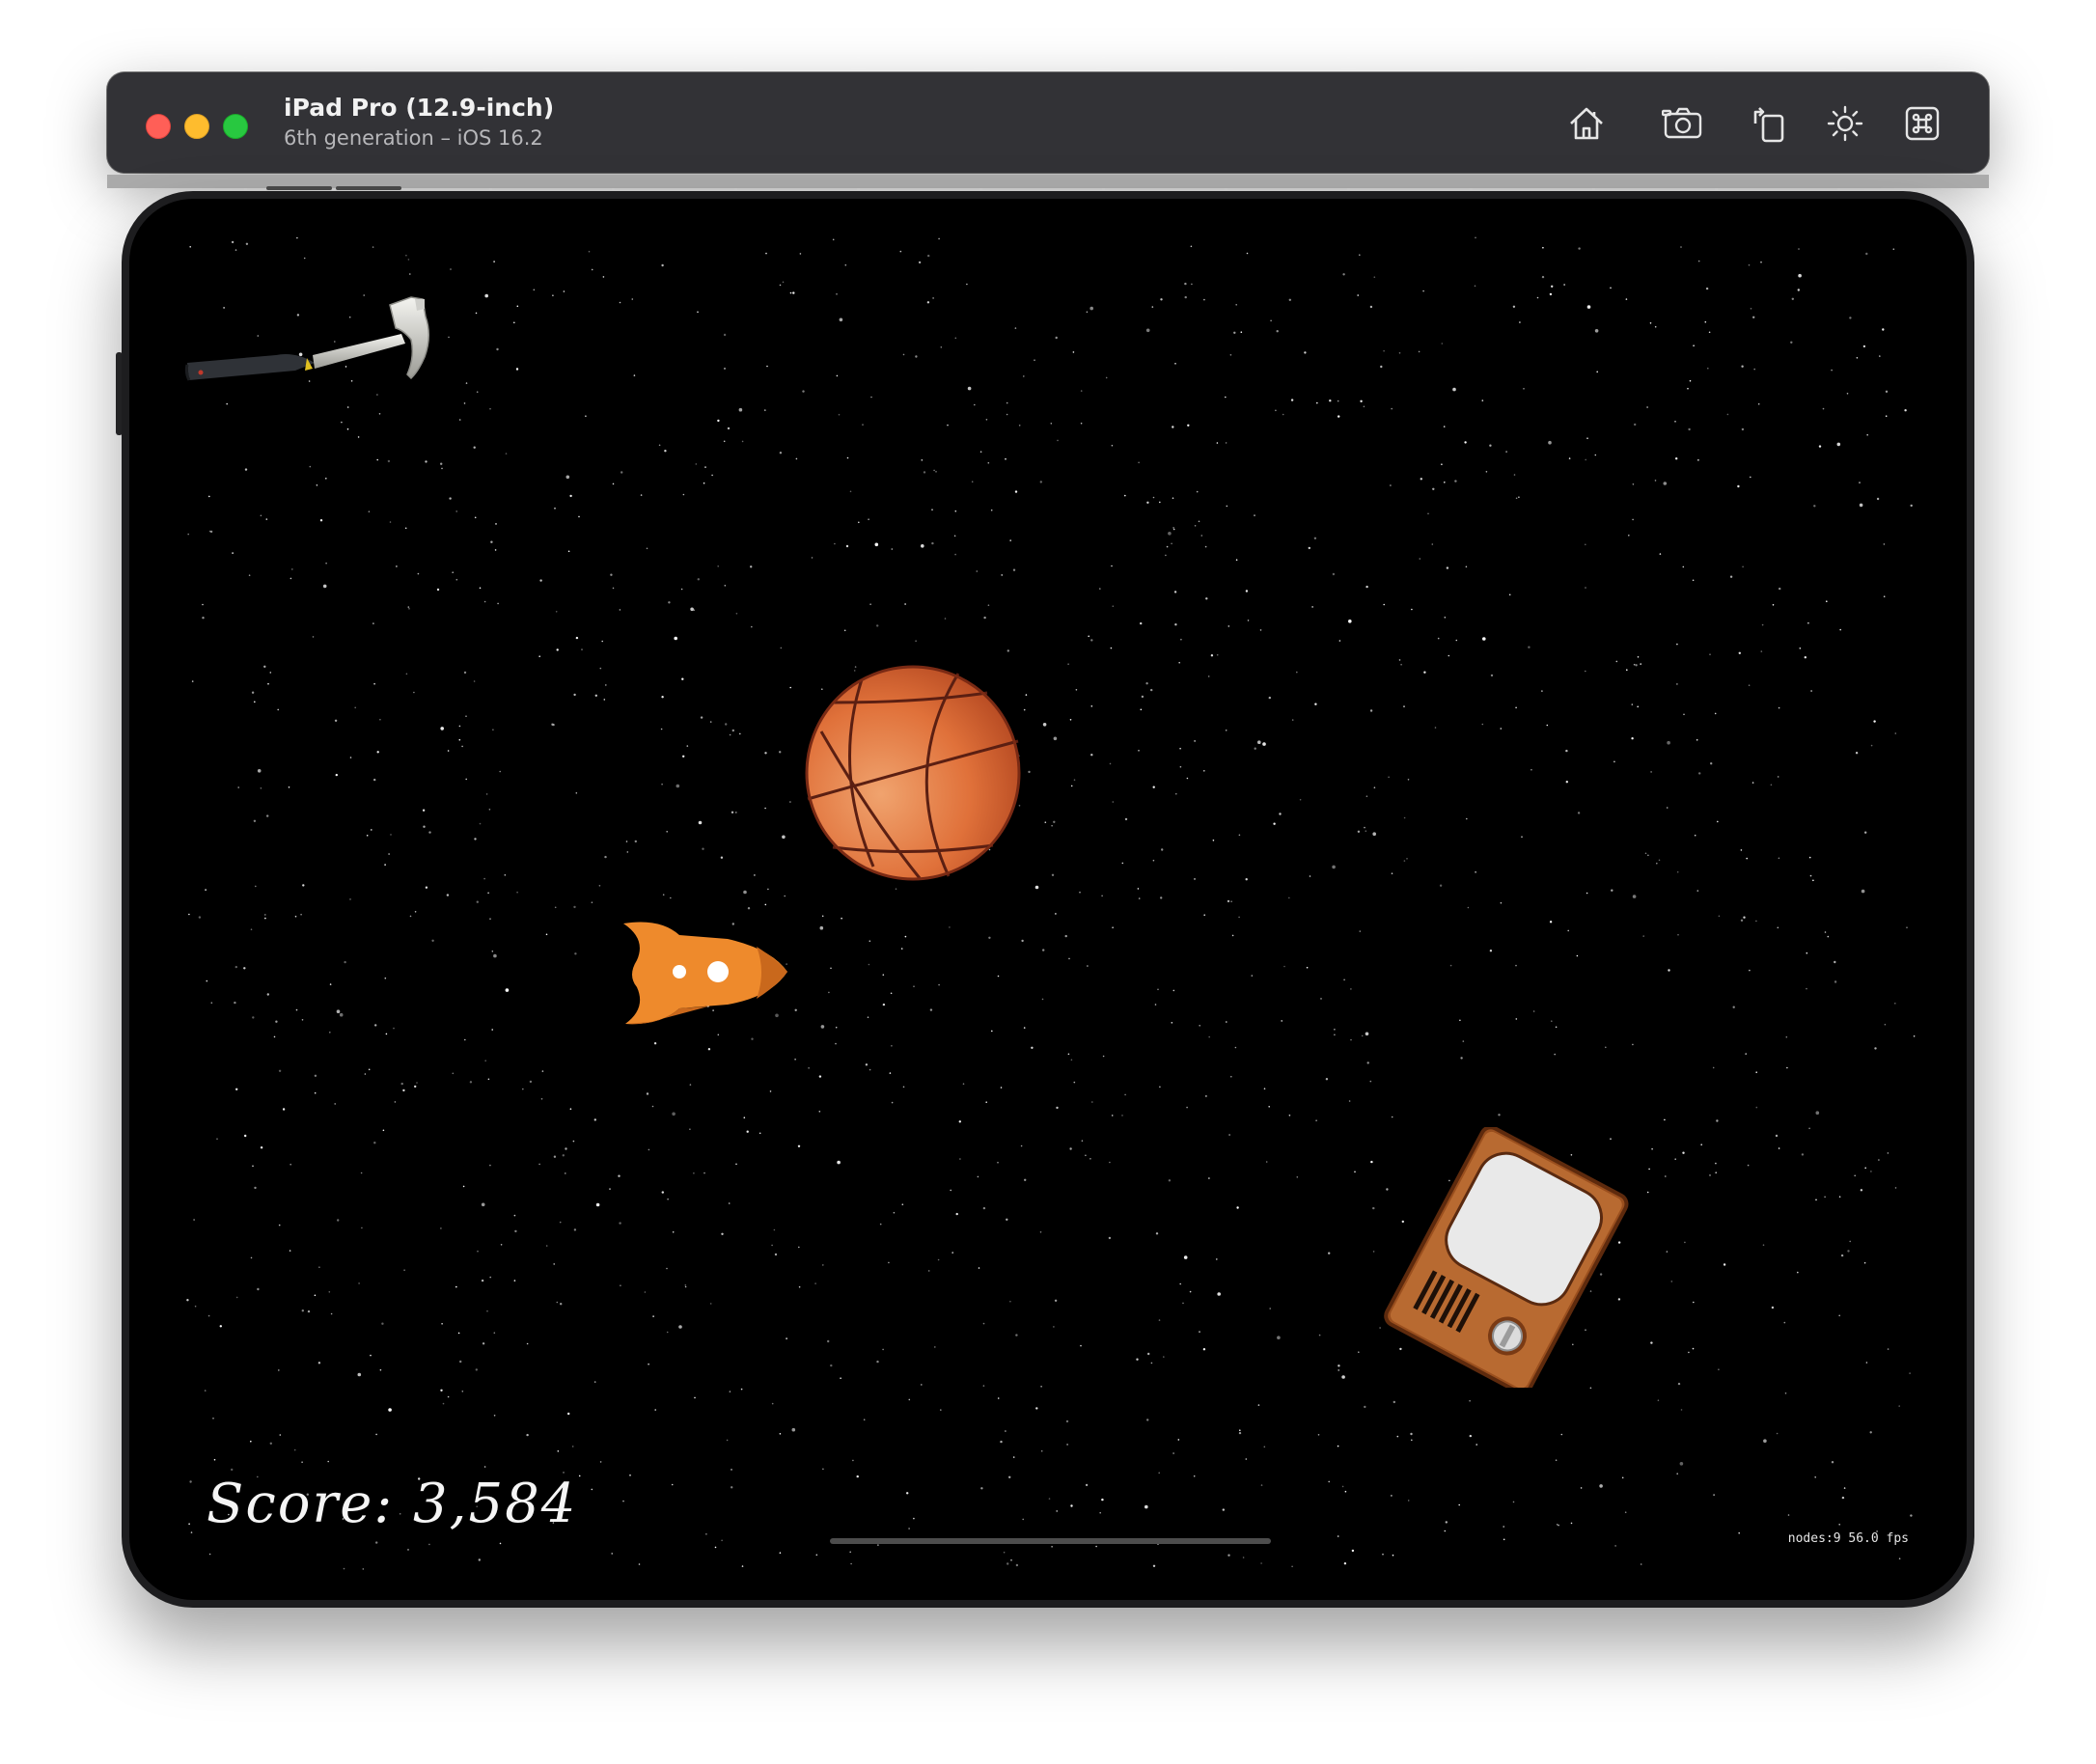 Image resolution: width=2096 pixels, height=1764 pixels. What do you see at coordinates (197, 126) in the screenshot?
I see `minimize-window-button` at bounding box center [197, 126].